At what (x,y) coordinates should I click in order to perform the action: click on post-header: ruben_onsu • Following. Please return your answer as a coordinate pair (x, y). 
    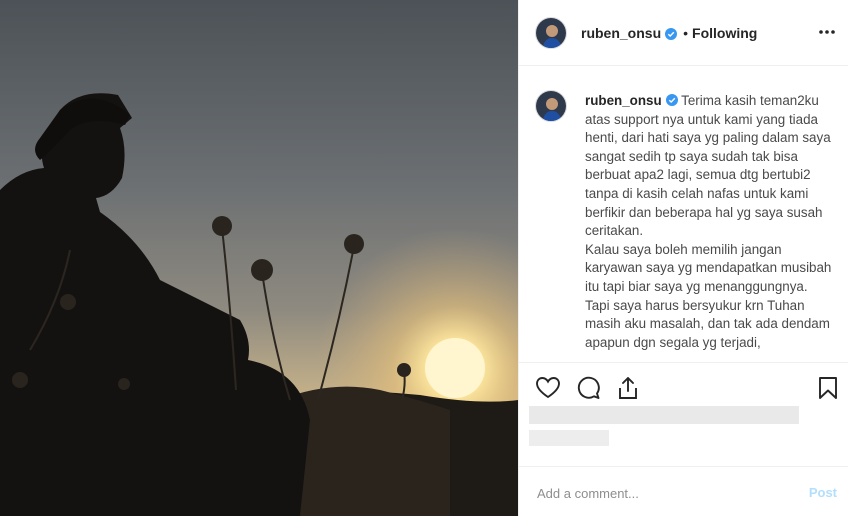
    Looking at the image, I should click on (683, 33).